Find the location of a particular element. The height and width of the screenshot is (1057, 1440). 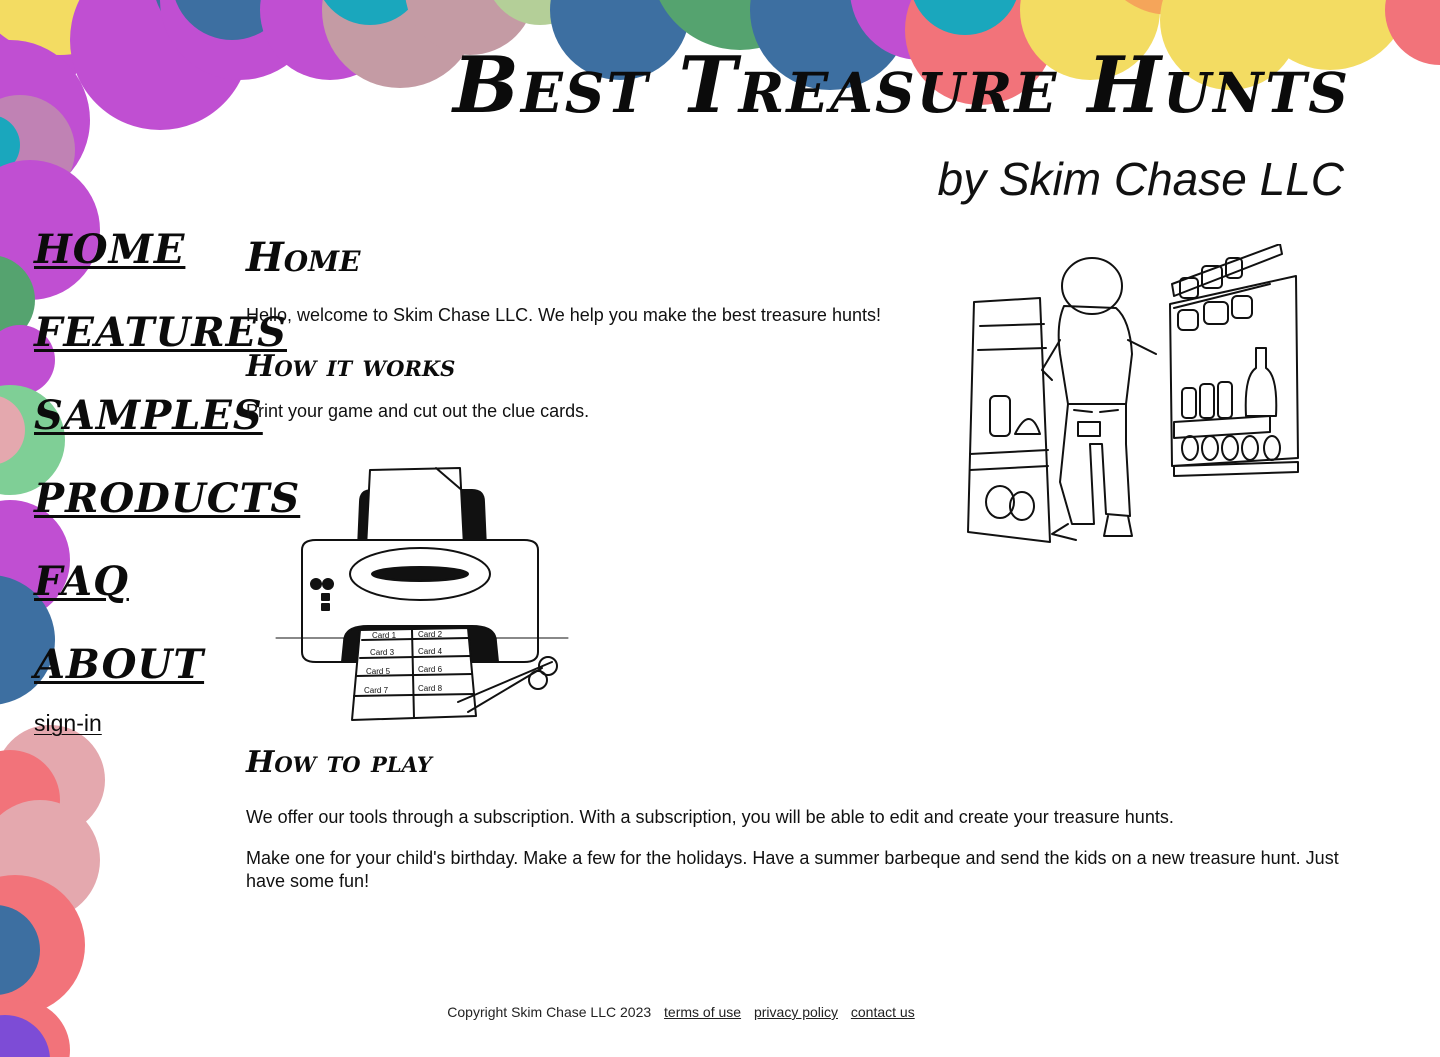

sign-in-link: sign-in is located at coordinates (134, 723).